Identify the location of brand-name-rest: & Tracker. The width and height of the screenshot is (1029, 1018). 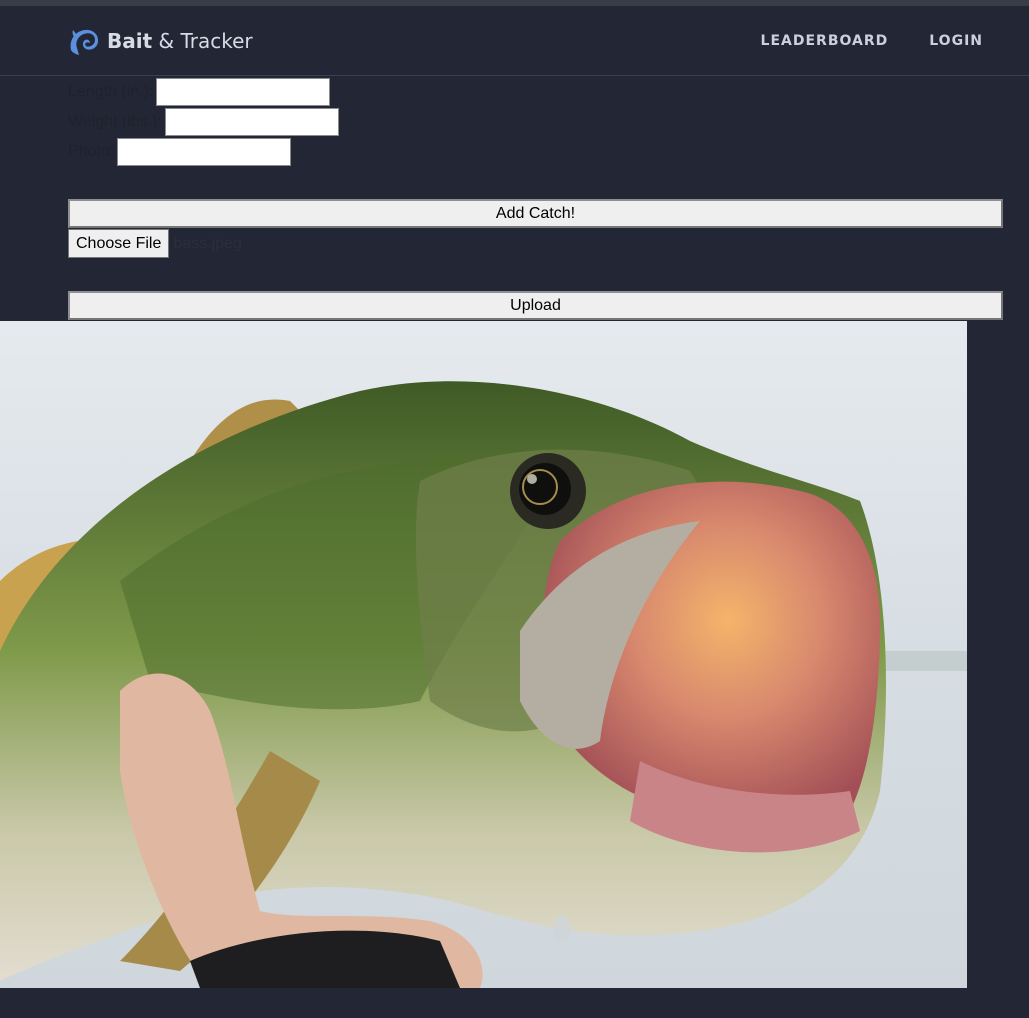
(202, 41).